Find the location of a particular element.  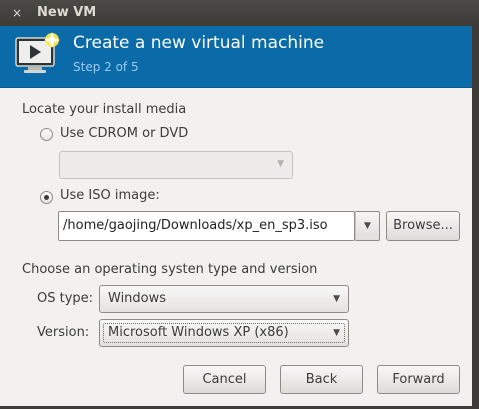

iso-radio is located at coordinates (46, 197).